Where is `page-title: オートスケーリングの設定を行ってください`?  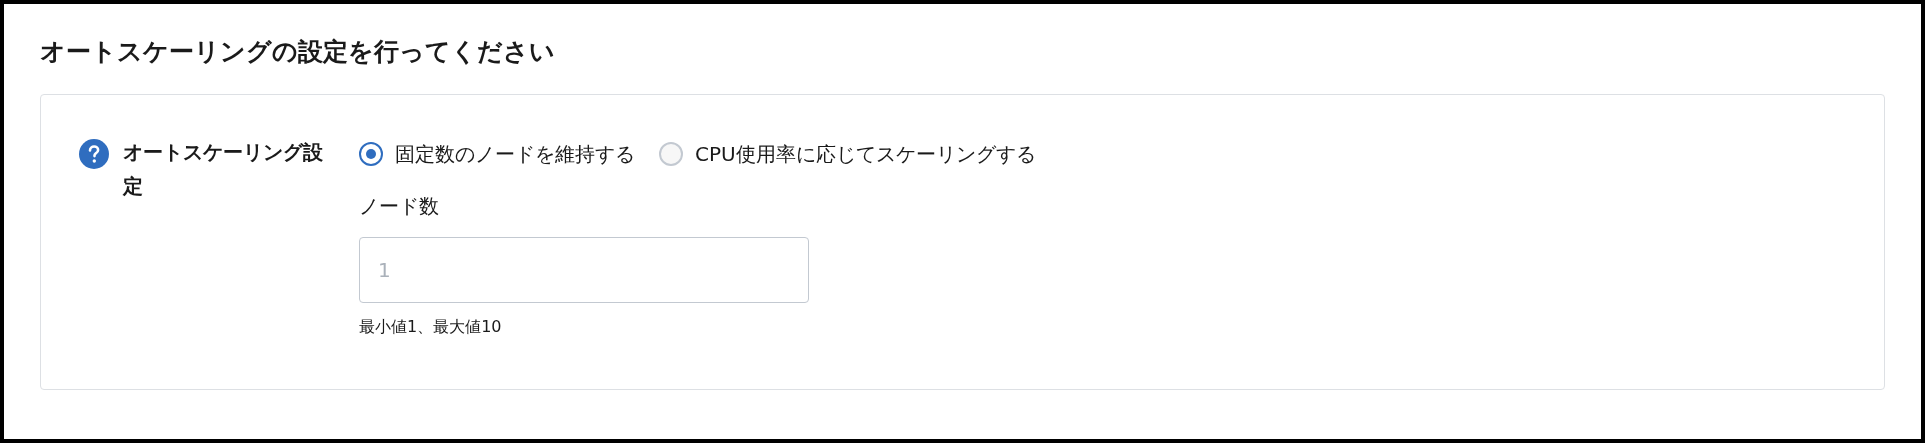 page-title: オートスケーリングの設定を行ってください is located at coordinates (297, 52).